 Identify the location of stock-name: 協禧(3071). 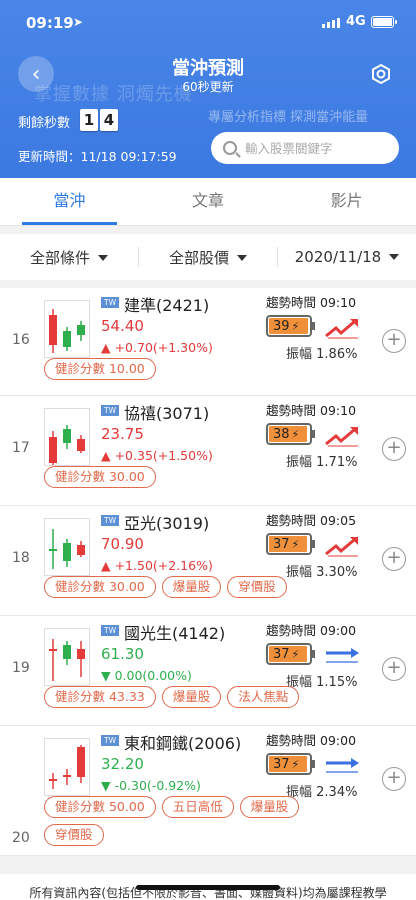
(166, 412).